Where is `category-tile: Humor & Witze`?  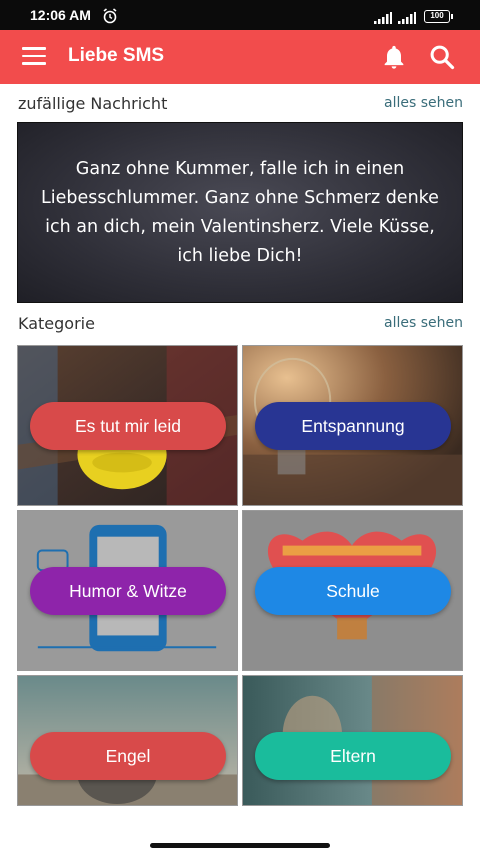 category-tile: Humor & Witze is located at coordinates (127, 590).